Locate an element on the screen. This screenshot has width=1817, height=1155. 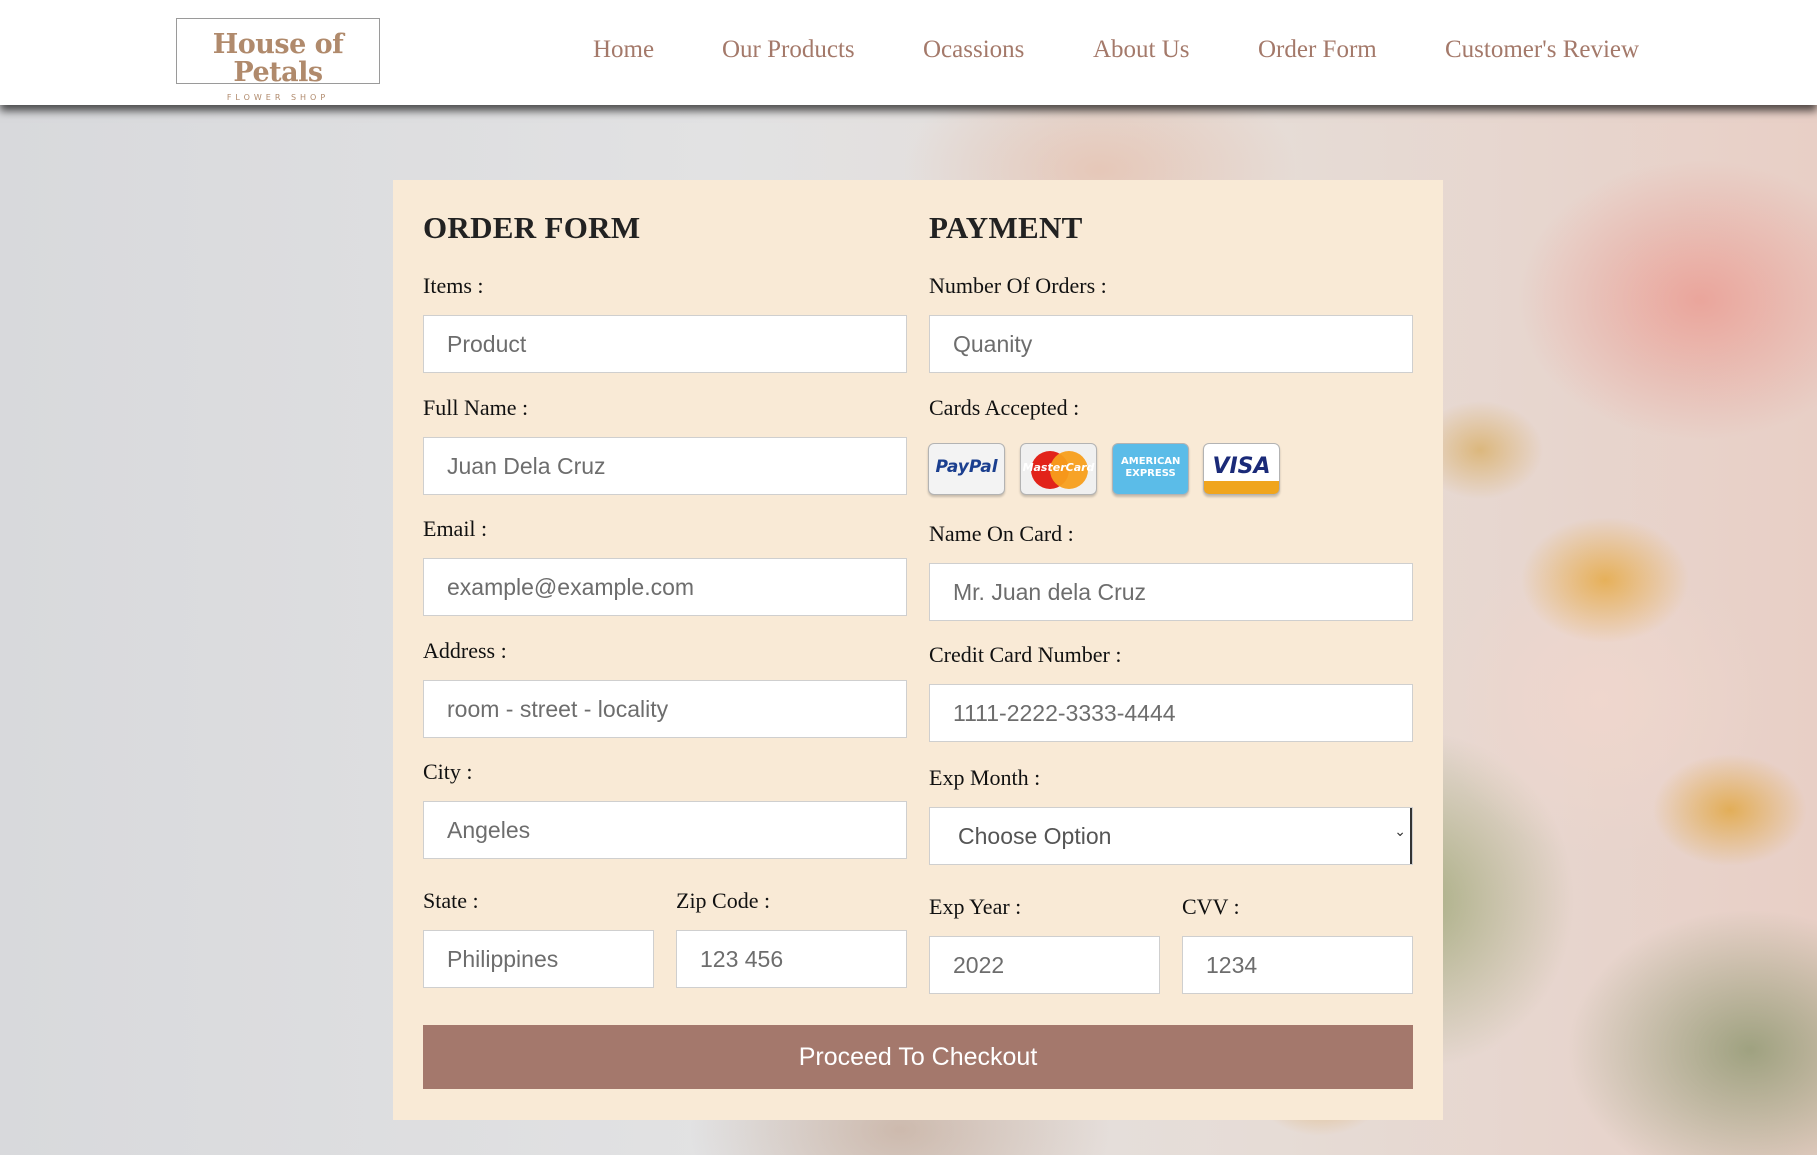
cvv-label: CVV : is located at coordinates (1211, 906).